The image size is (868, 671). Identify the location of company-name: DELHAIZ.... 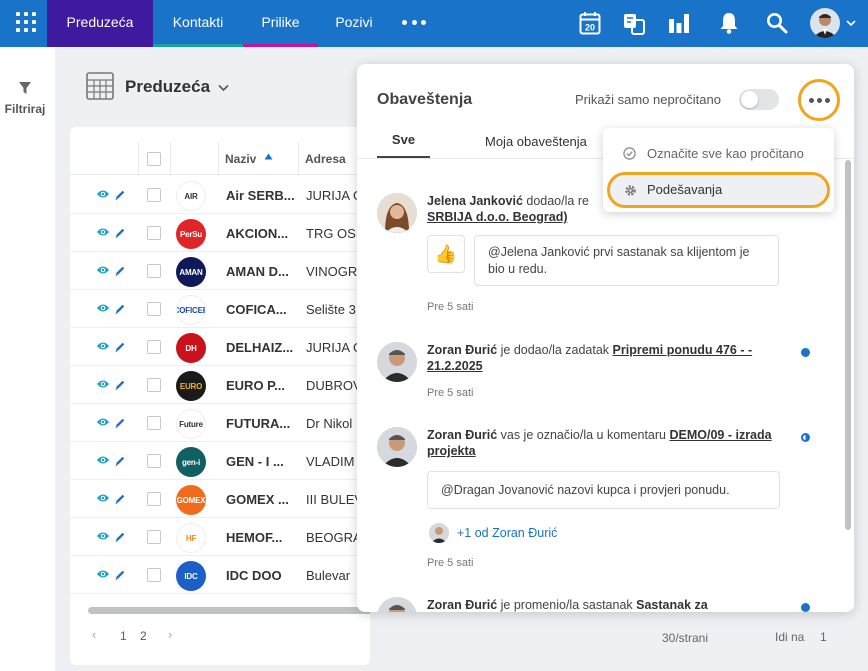
(262, 347).